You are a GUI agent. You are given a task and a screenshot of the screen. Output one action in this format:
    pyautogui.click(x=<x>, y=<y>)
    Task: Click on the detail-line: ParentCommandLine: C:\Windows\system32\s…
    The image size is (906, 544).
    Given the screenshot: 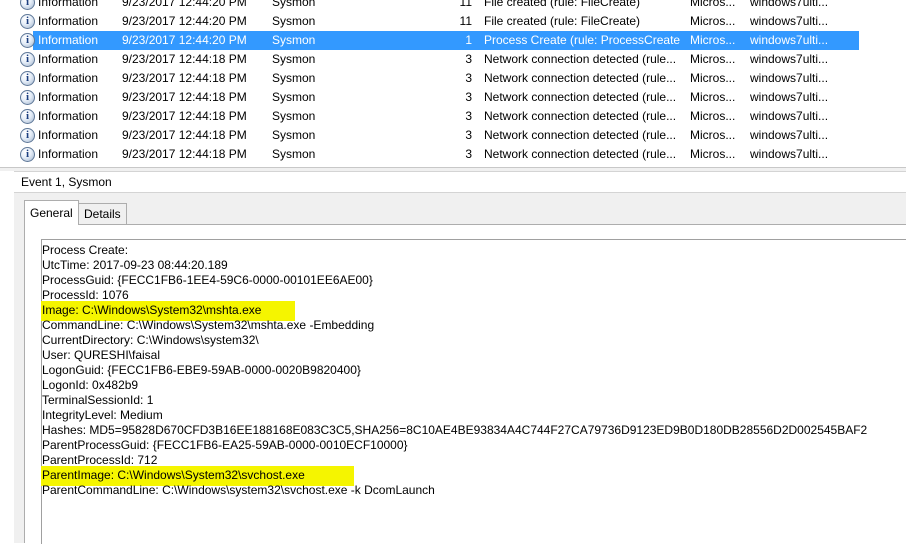 What is the action you would take?
    pyautogui.click(x=474, y=490)
    